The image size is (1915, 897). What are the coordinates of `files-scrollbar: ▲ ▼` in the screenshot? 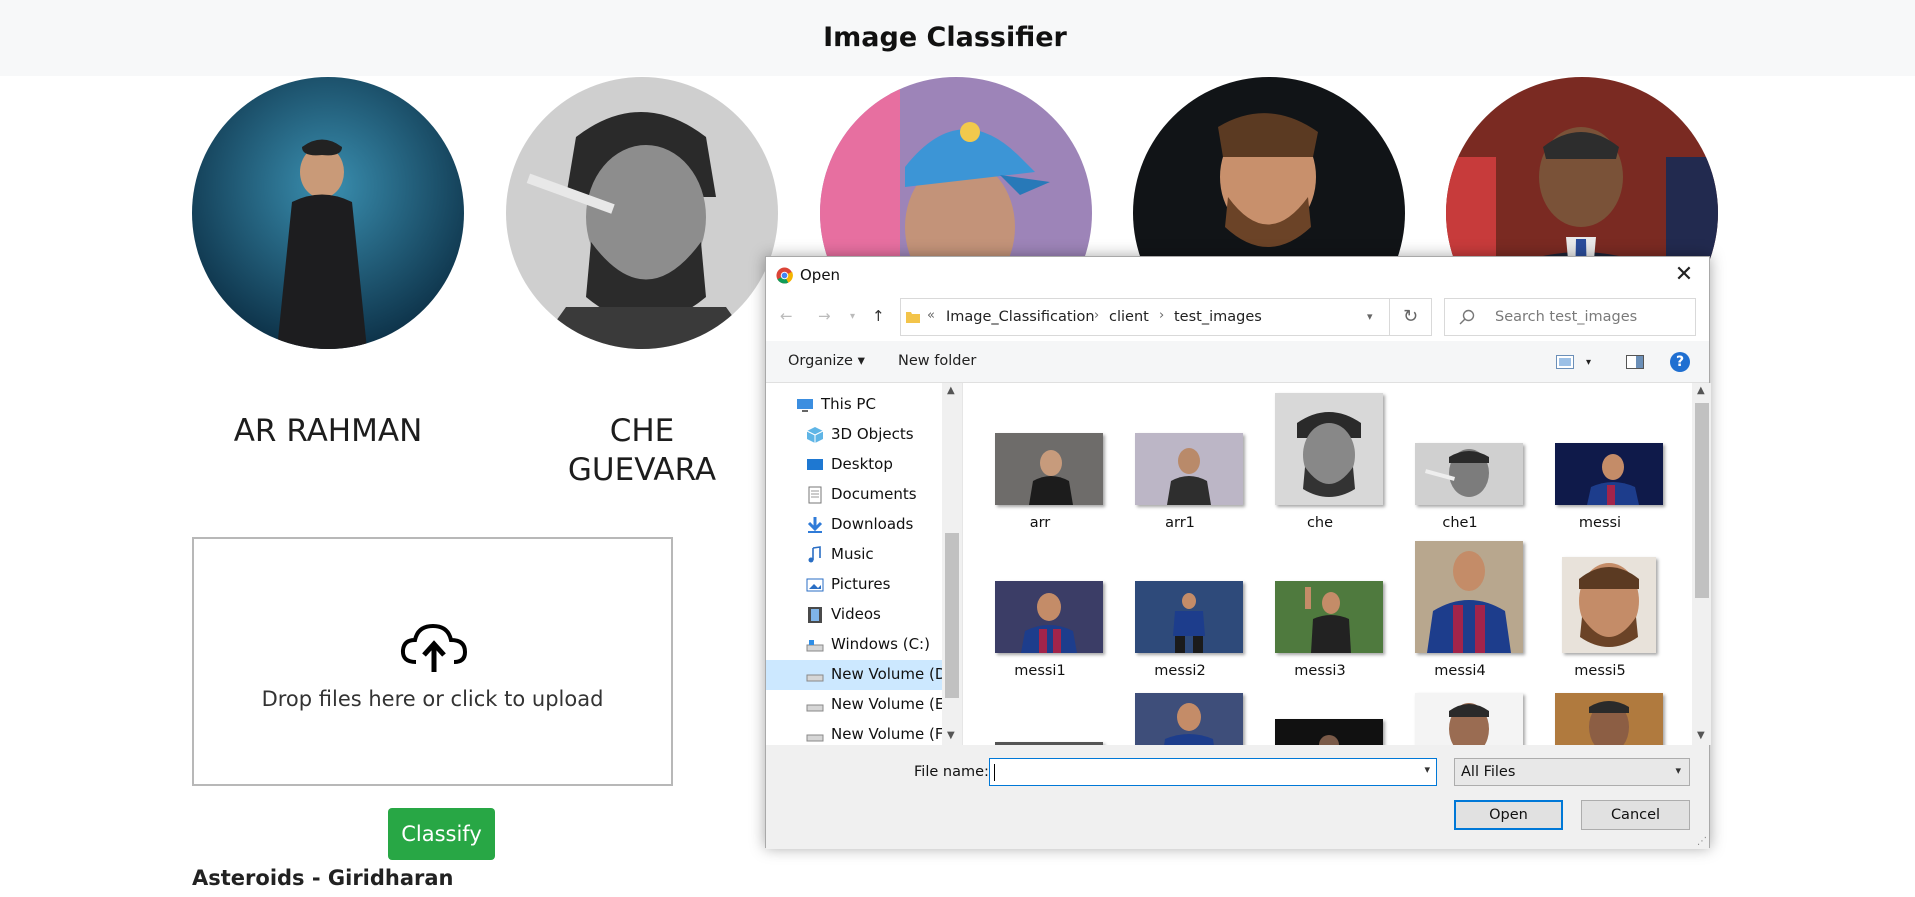 It's located at (1701, 564).